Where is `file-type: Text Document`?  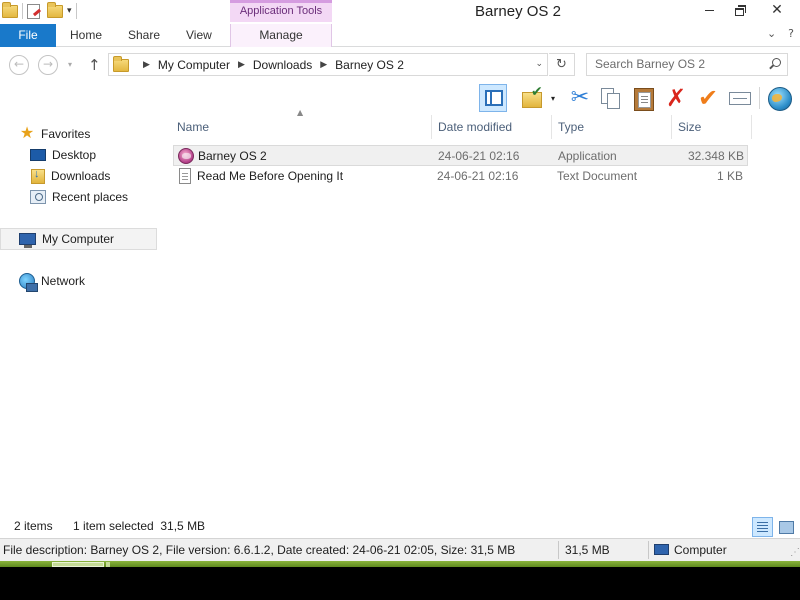
file-type: Text Document is located at coordinates (597, 176).